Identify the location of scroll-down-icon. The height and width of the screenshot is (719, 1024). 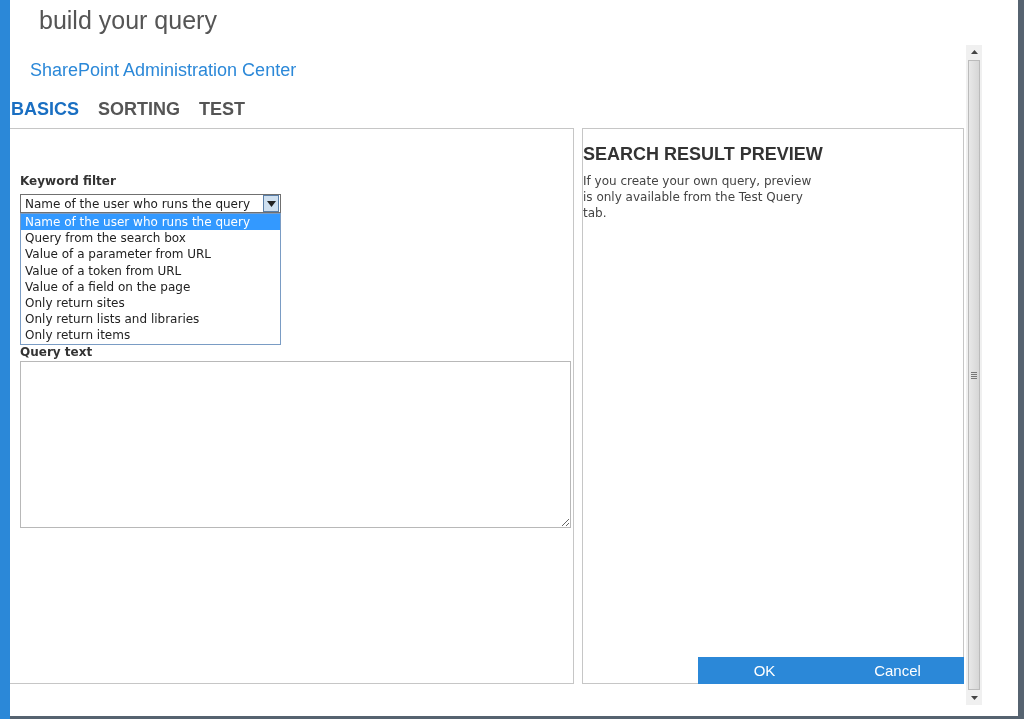
(974, 698).